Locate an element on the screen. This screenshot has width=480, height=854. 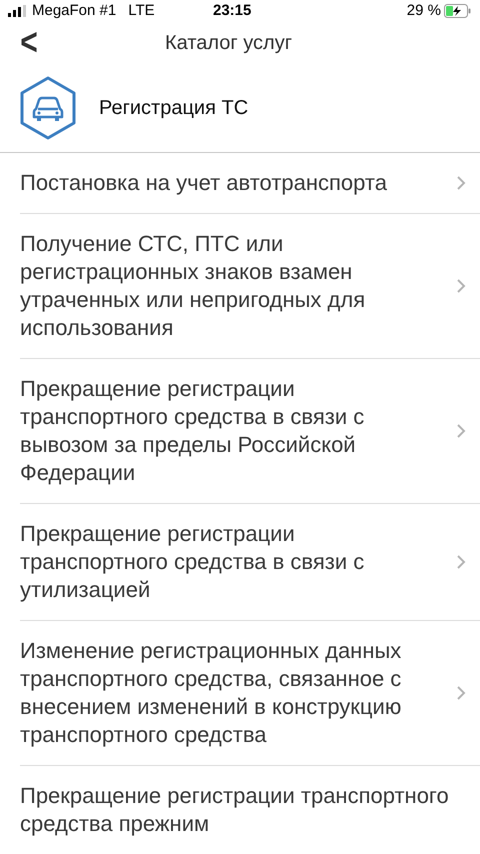
service-label: Прекращение регистрации транспортного средства в связи с утилизацией is located at coordinates (193, 562).